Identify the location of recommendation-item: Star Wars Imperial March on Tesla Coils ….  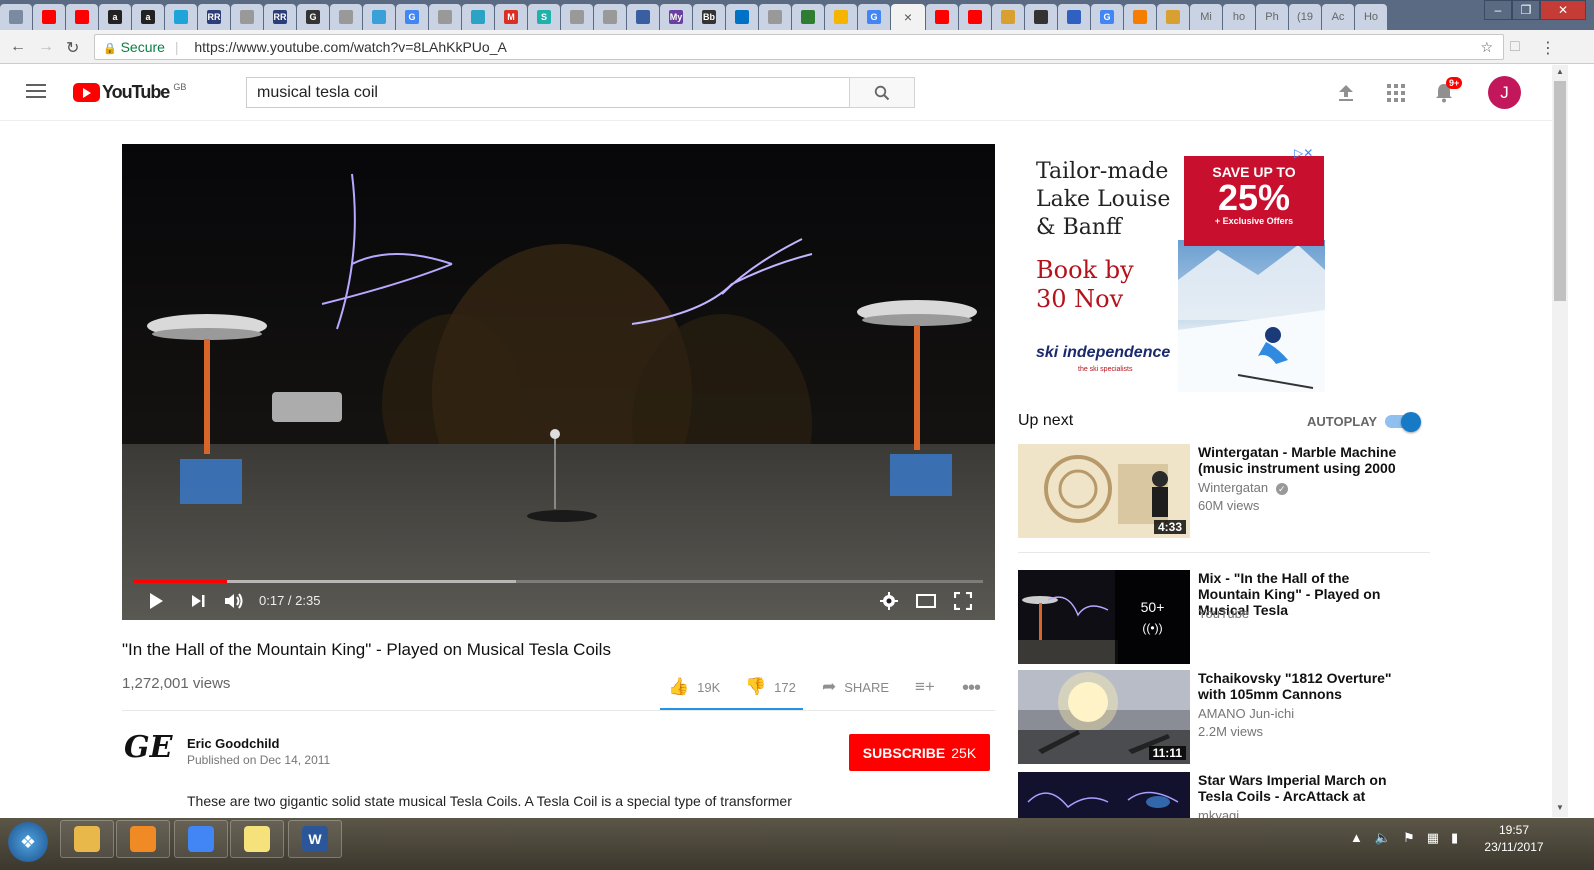
(1224, 795).